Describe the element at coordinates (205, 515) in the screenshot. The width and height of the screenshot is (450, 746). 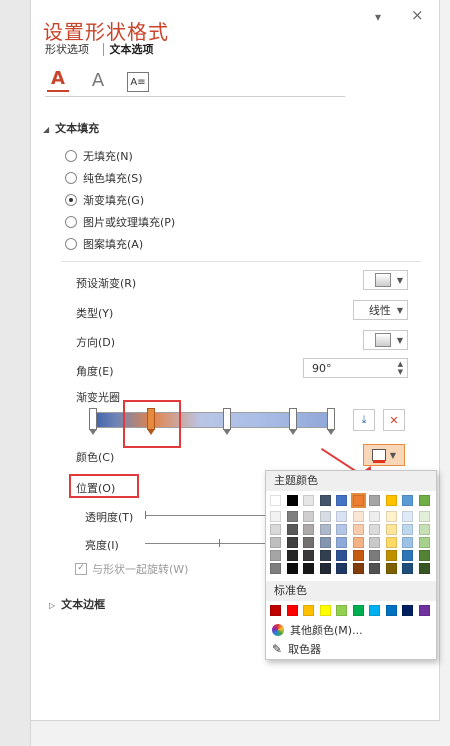
I see `transparency-slider` at that location.